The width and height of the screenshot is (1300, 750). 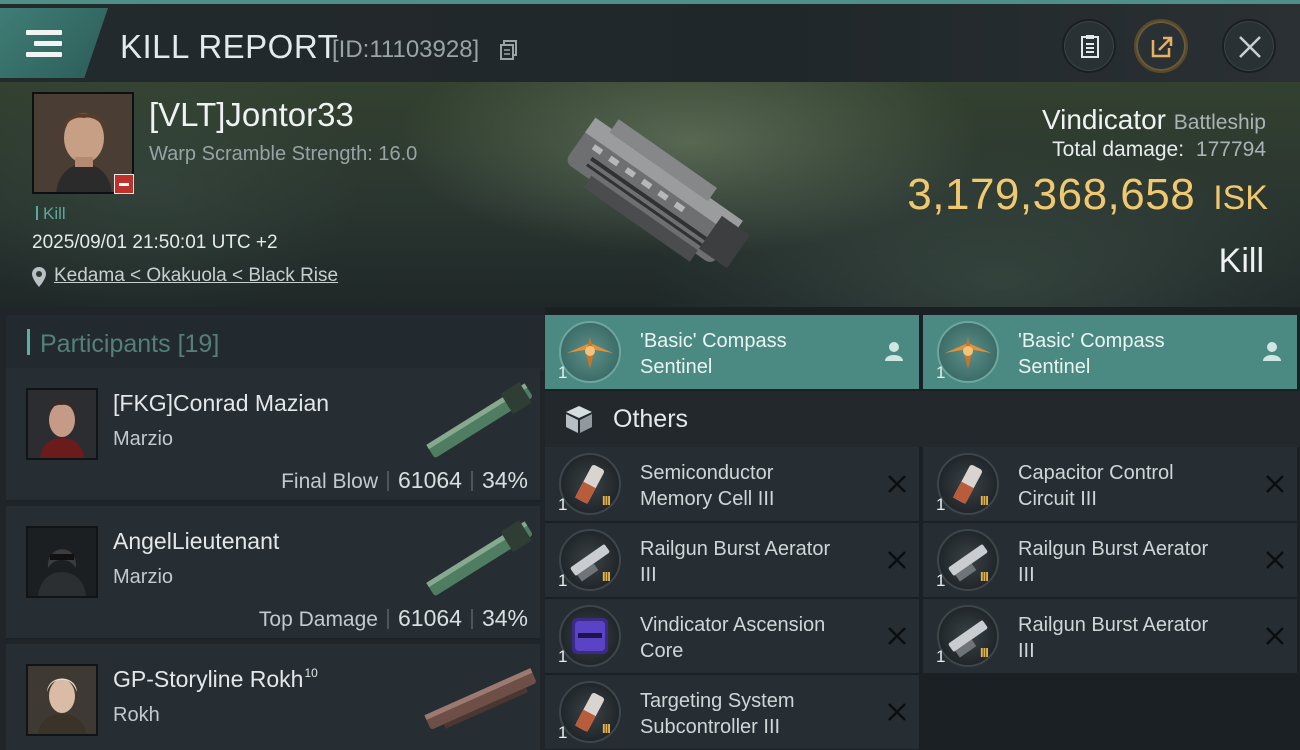 I want to click on share-icon, so click(x=1162, y=47).